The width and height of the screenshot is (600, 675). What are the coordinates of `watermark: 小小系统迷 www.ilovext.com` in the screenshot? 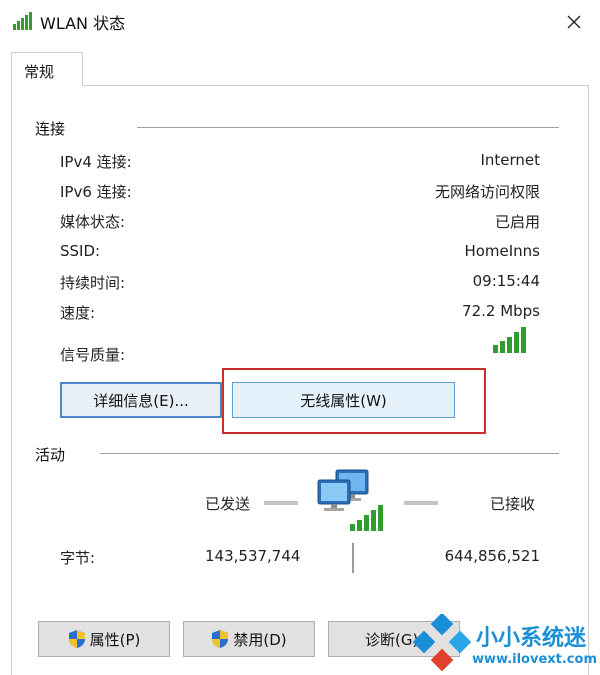 It's located at (506, 643).